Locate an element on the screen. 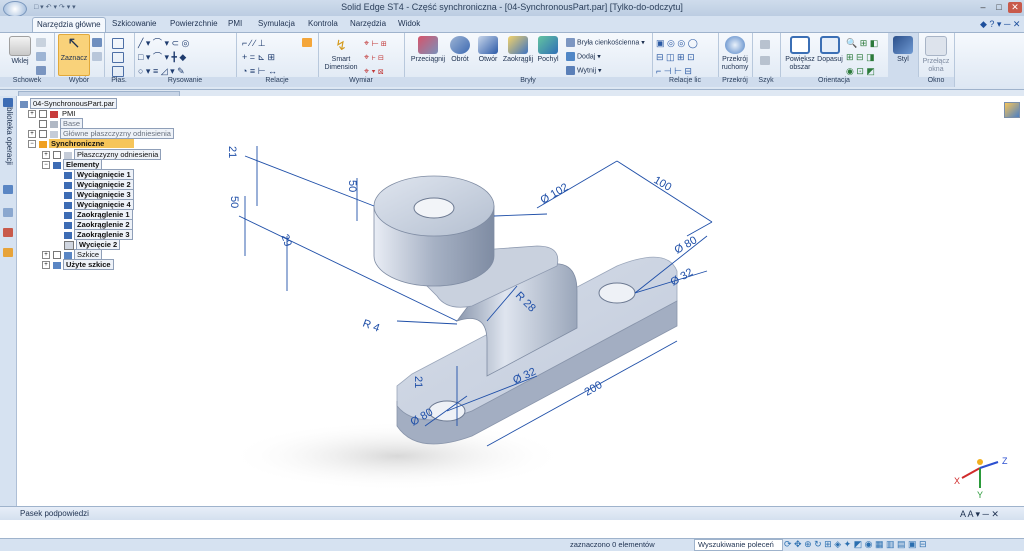 The height and width of the screenshot is (551, 1024). dim-29: 29 is located at coordinates (285, 241).